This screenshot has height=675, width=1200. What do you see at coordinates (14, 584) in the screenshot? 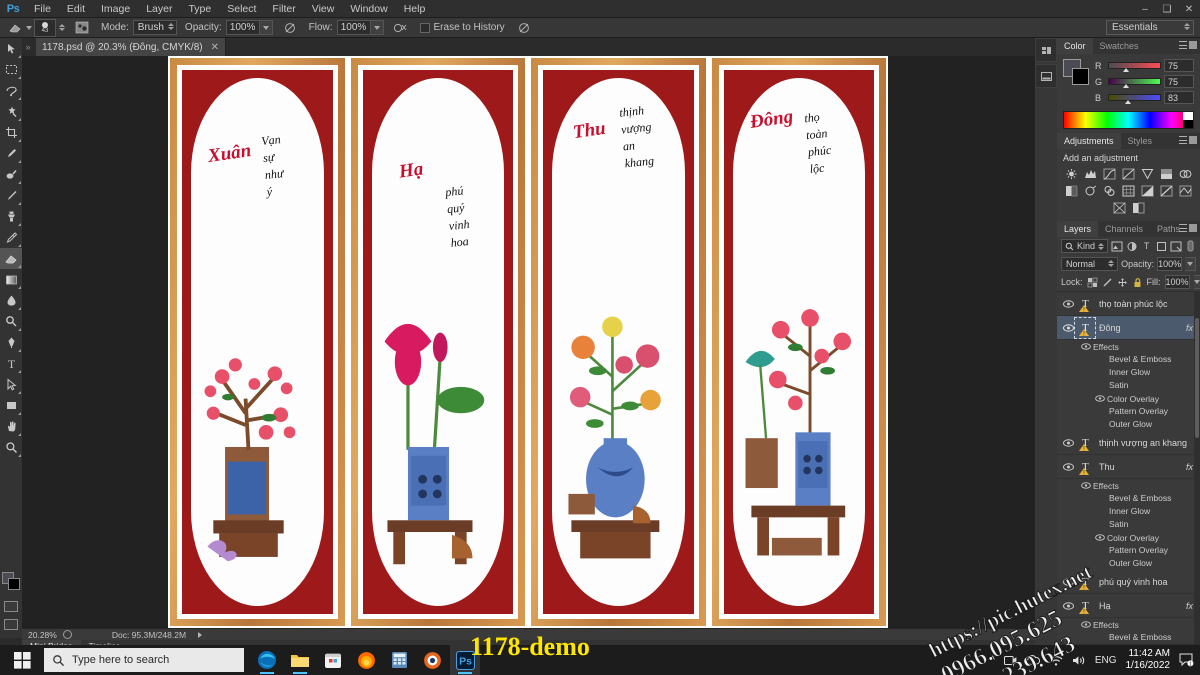
I see `background-color-swatch` at bounding box center [14, 584].